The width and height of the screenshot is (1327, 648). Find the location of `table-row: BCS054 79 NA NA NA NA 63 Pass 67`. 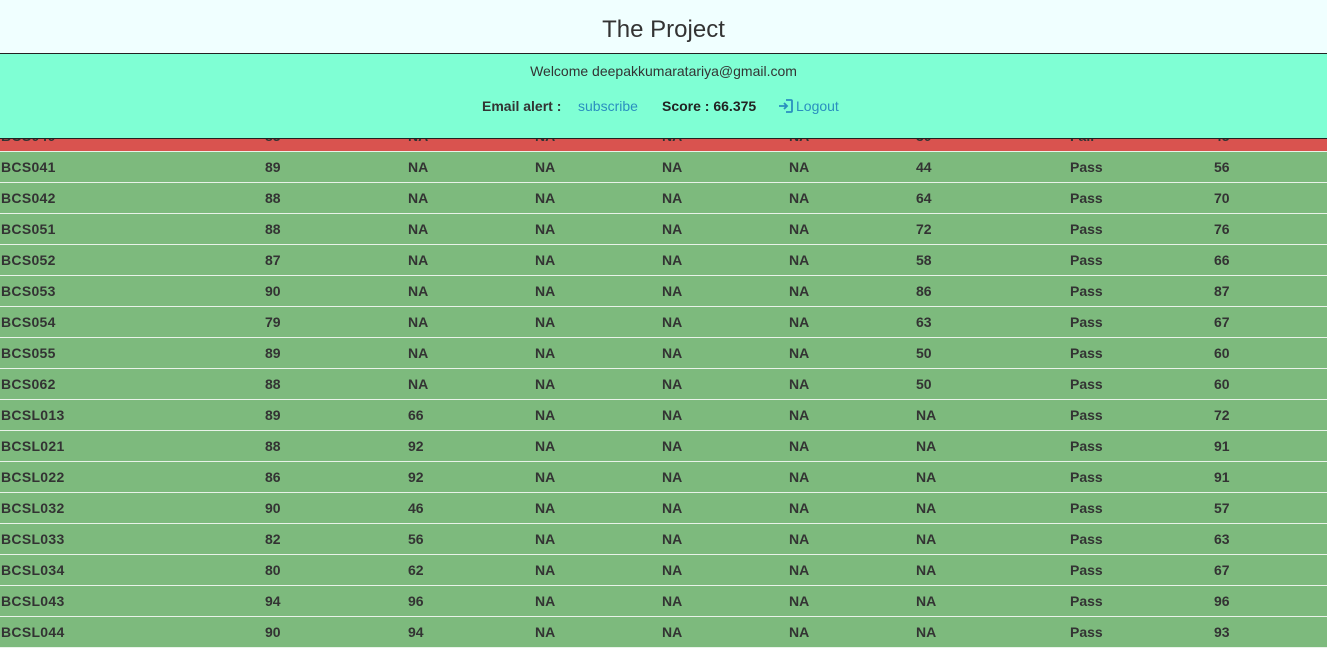

table-row: BCS054 79 NA NA NA NA 63 Pass 67 is located at coordinates (663, 322).